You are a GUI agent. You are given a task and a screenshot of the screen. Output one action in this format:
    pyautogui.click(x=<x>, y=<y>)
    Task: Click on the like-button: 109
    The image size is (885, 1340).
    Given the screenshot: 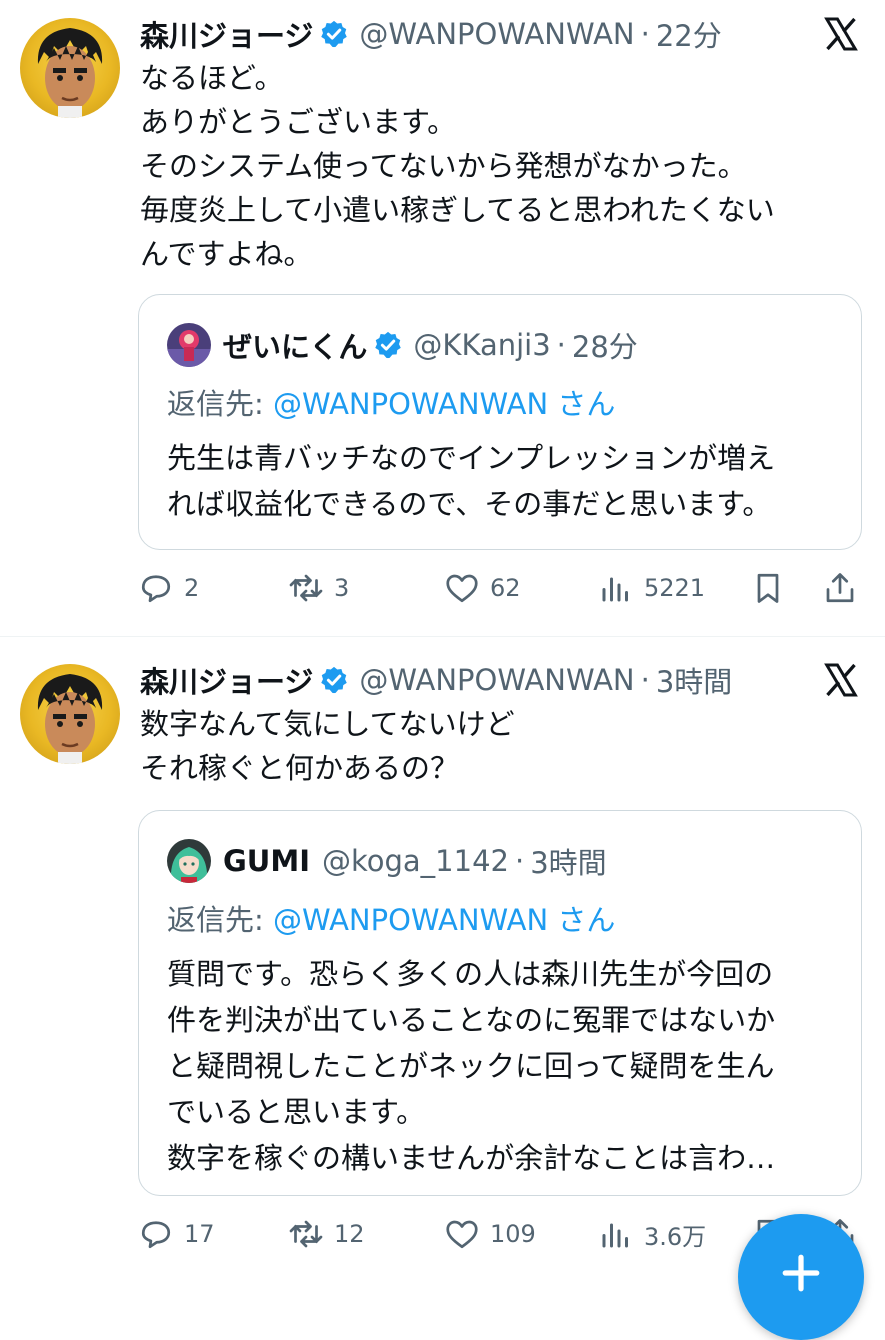 What is the action you would take?
    pyautogui.click(x=490, y=1234)
    